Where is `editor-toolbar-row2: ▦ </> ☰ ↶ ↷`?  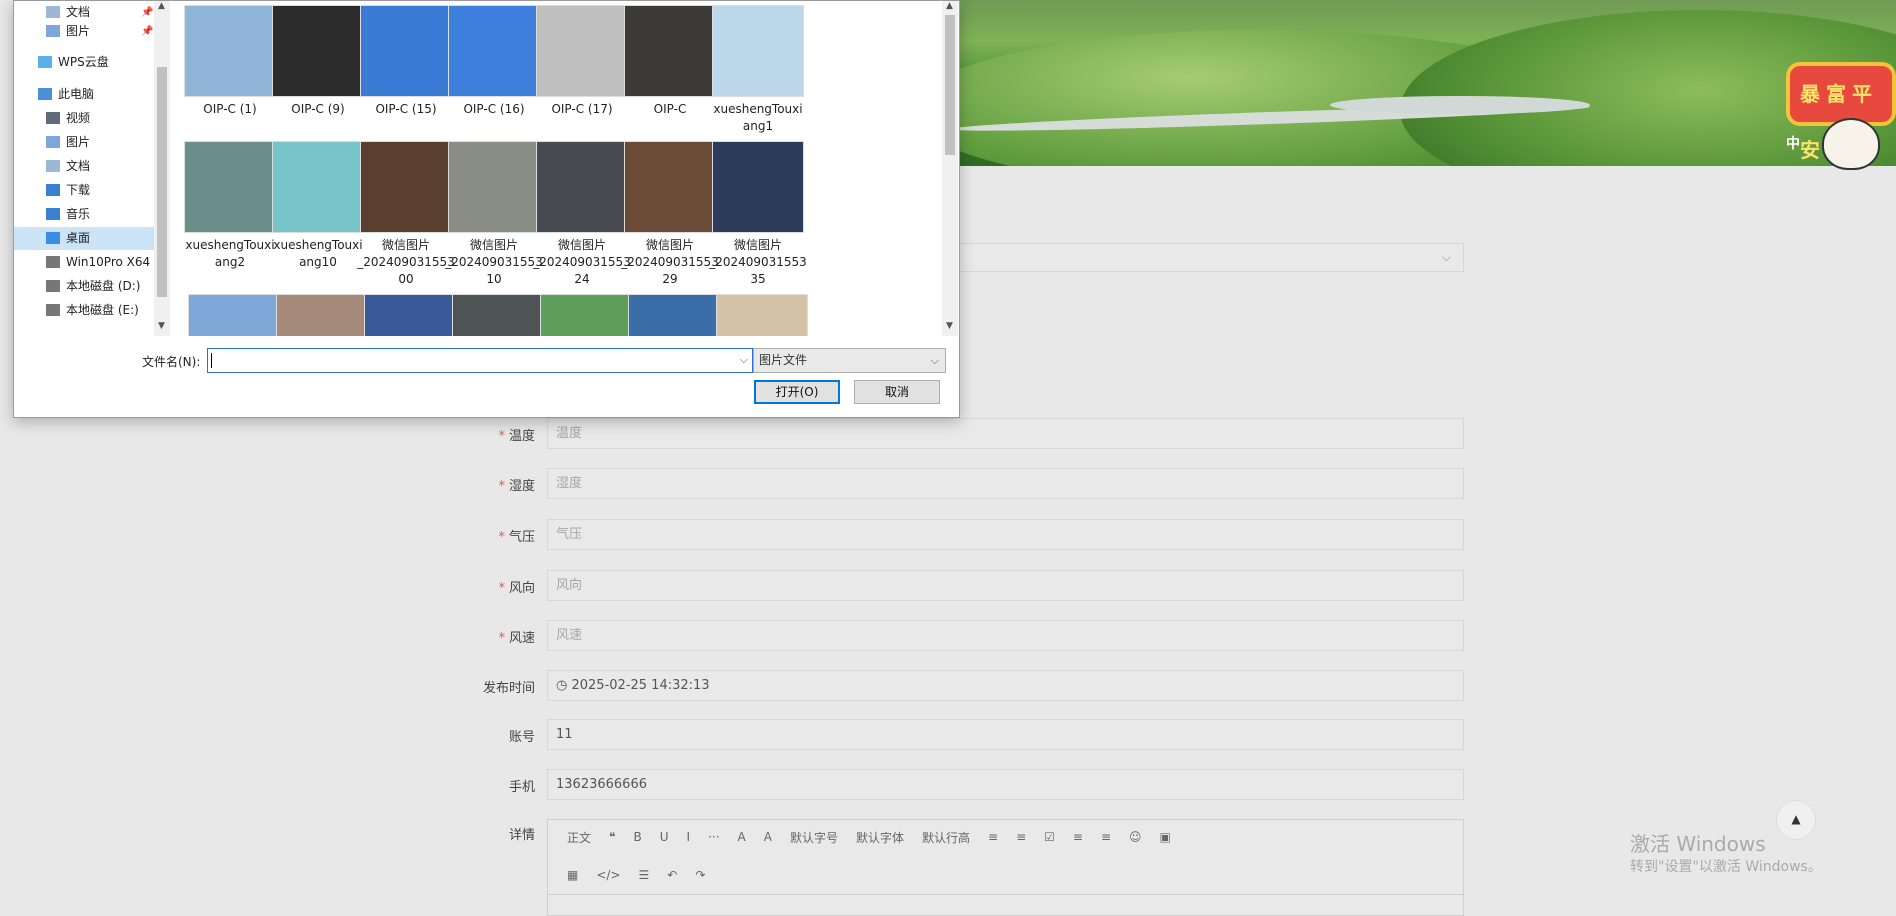 editor-toolbar-row2: ▦ </> ☰ ↶ ↷ is located at coordinates (631, 875).